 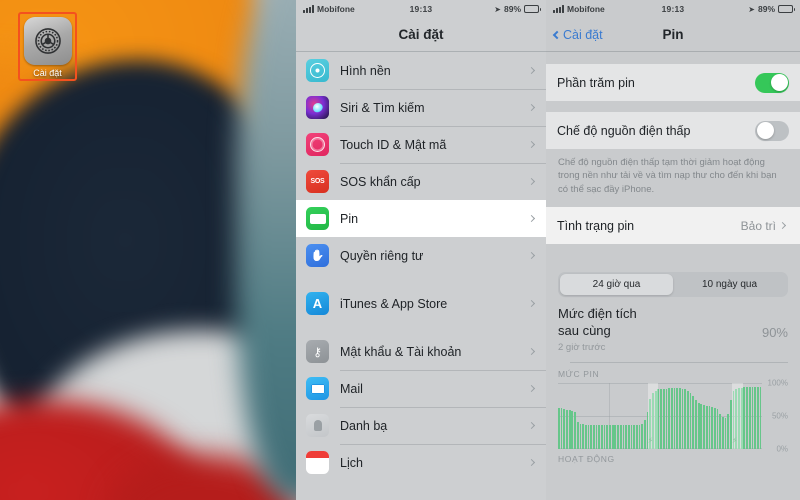 I want to click on battery-health-row: Tình trạng pin Bảo trì, so click(x=673, y=225).